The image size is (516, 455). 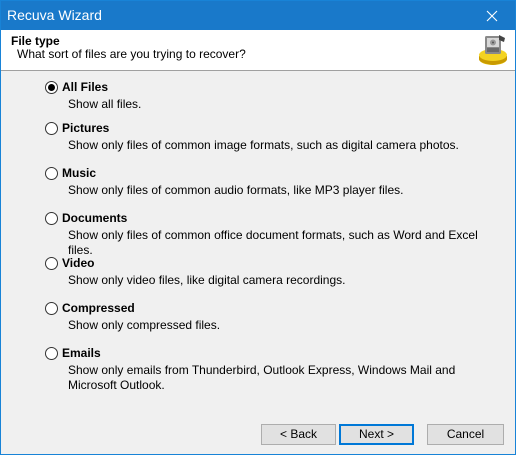 I want to click on option-label: Compressed, so click(x=98, y=308).